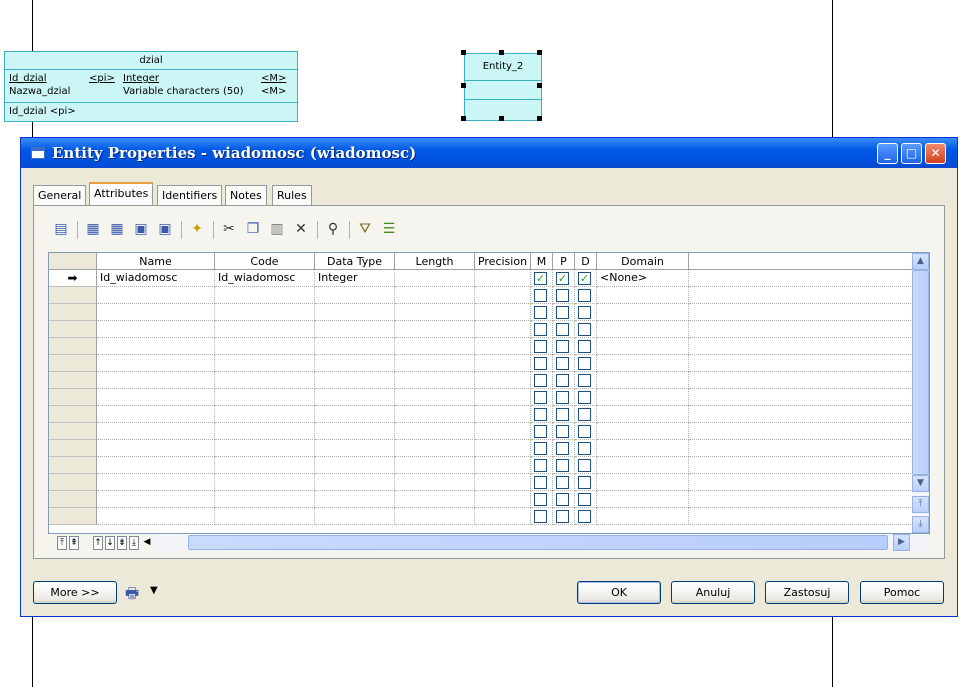  I want to click on row-marker: ➡, so click(73, 278).